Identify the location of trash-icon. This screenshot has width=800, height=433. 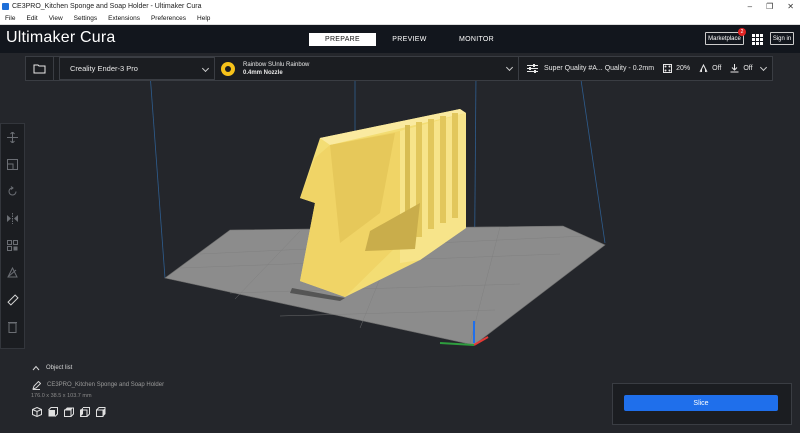
(12, 327).